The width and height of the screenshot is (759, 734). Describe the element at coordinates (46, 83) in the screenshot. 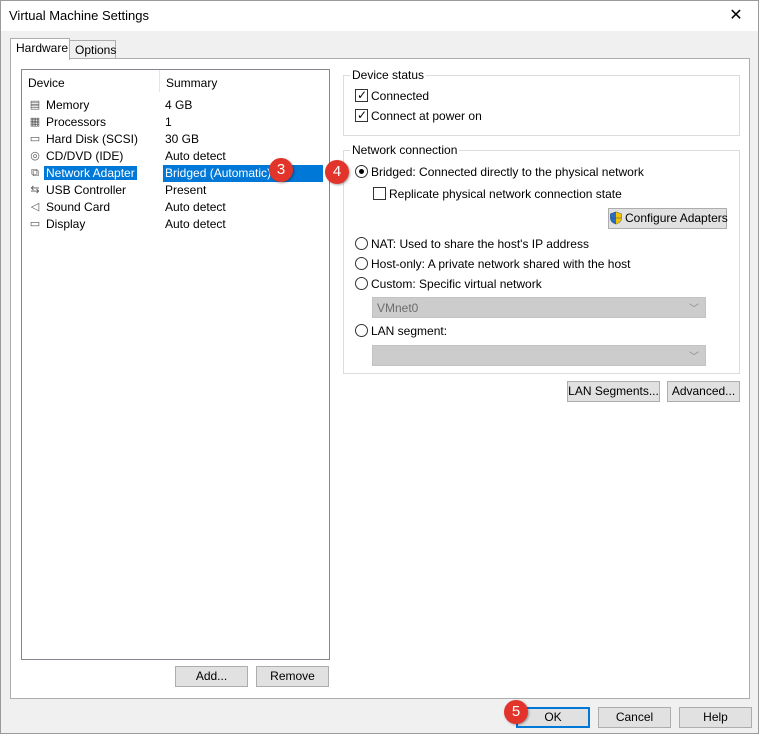

I see `column-header-device: Device` at that location.